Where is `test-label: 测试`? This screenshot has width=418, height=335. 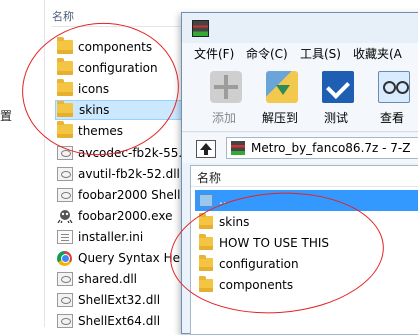
test-label: 测试 is located at coordinates (335, 118).